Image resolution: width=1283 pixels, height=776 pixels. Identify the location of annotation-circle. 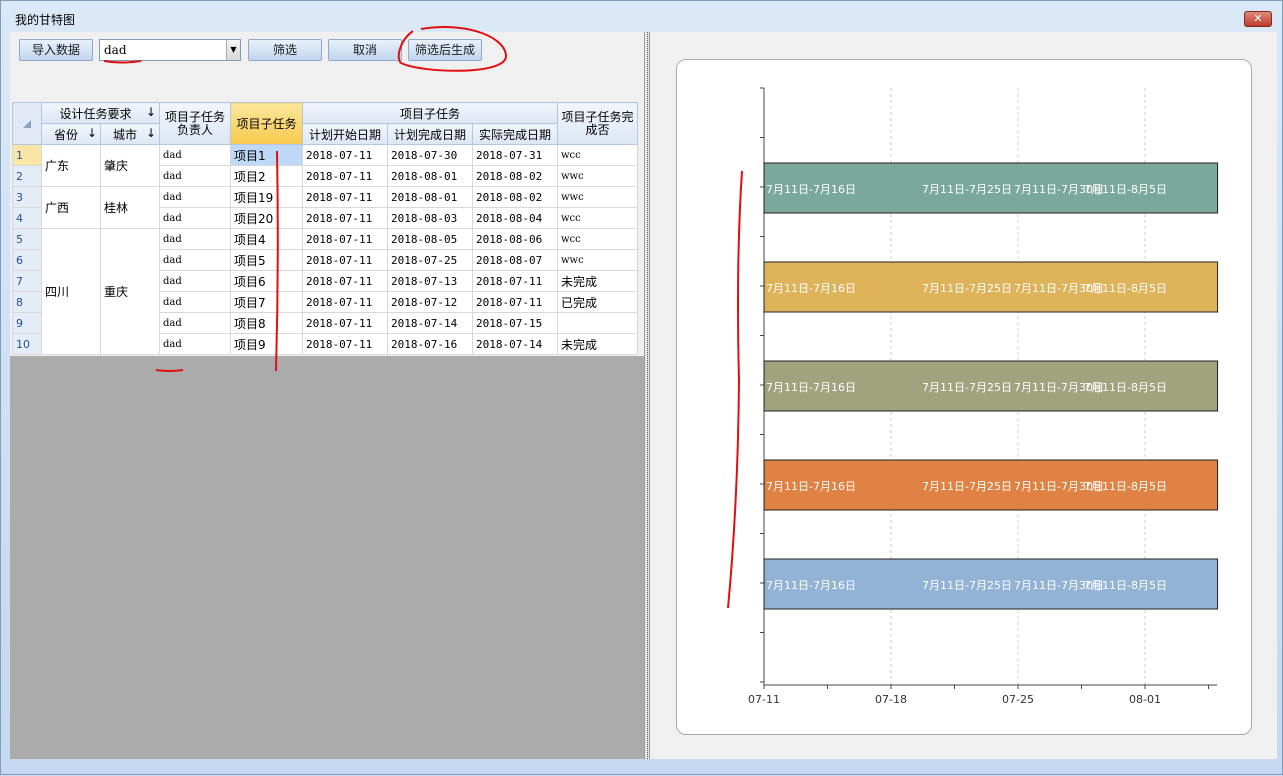
(452, 49).